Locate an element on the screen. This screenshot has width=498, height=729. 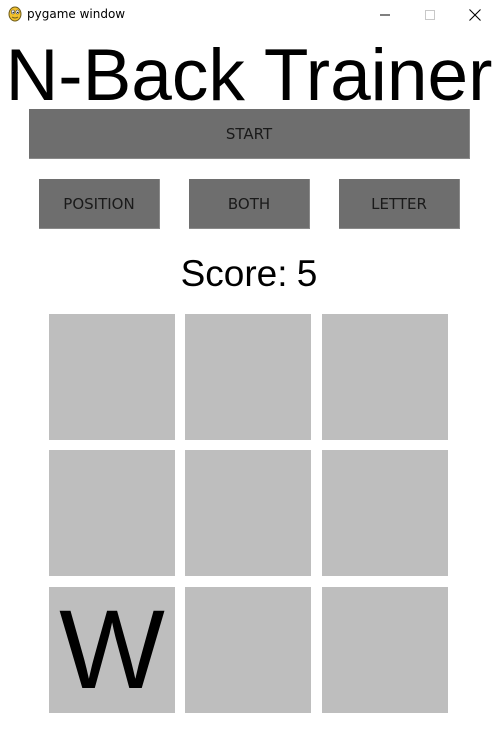
score-label: Score: is located at coordinates (234, 273).